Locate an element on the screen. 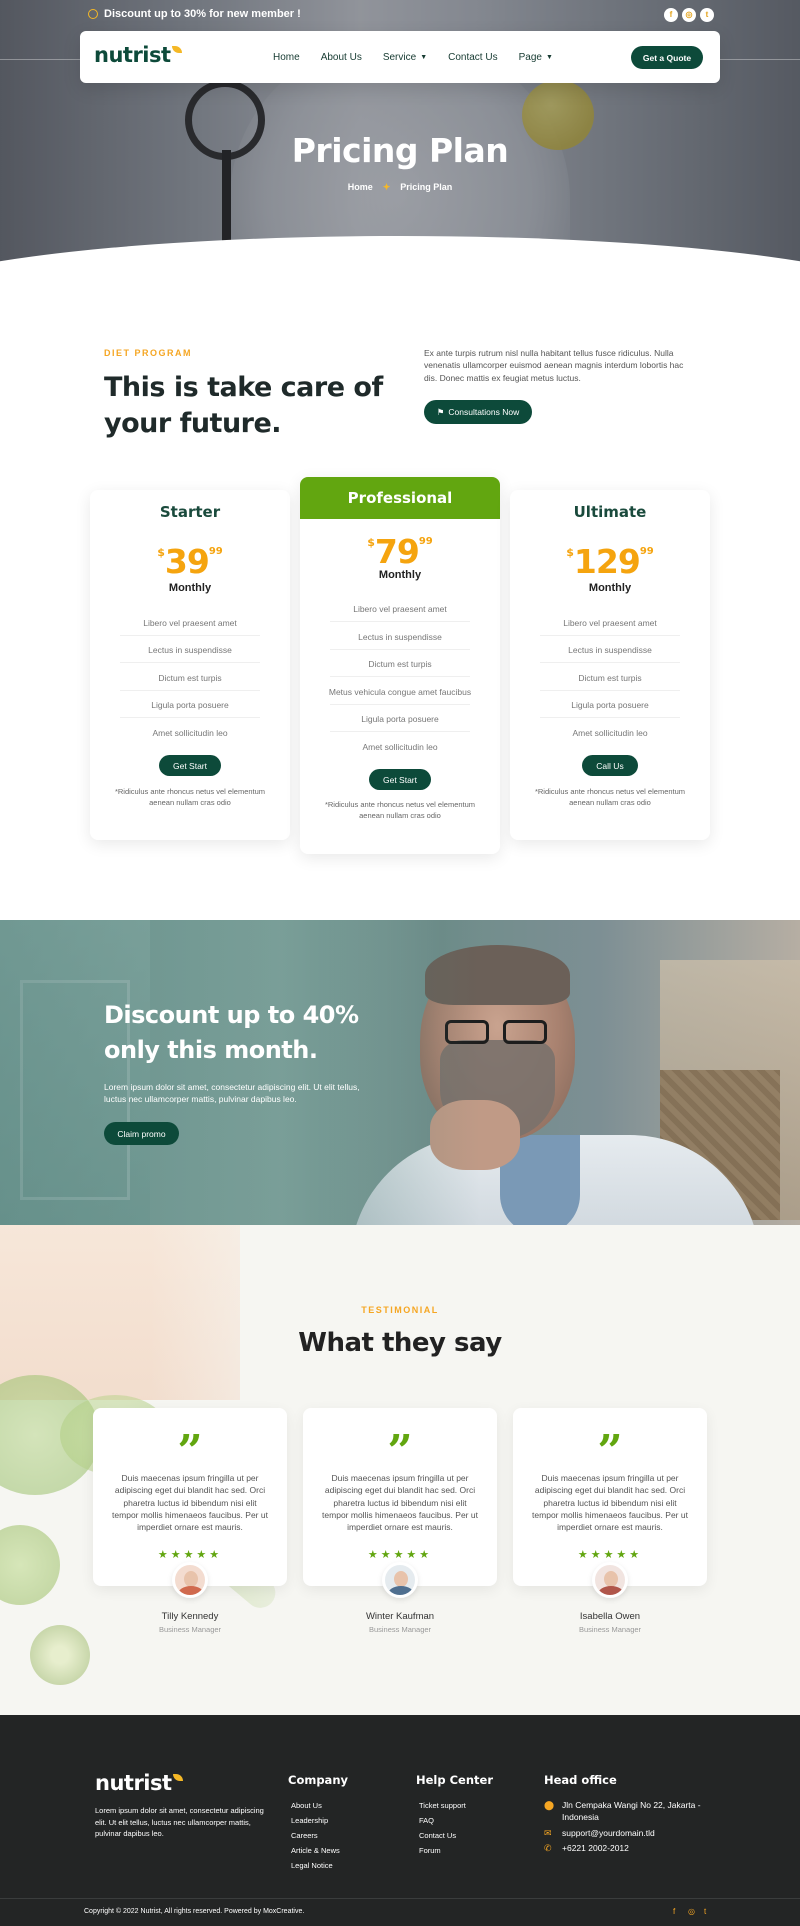  footer-email: ✉ support@yourdomain.tld is located at coordinates (599, 1833).